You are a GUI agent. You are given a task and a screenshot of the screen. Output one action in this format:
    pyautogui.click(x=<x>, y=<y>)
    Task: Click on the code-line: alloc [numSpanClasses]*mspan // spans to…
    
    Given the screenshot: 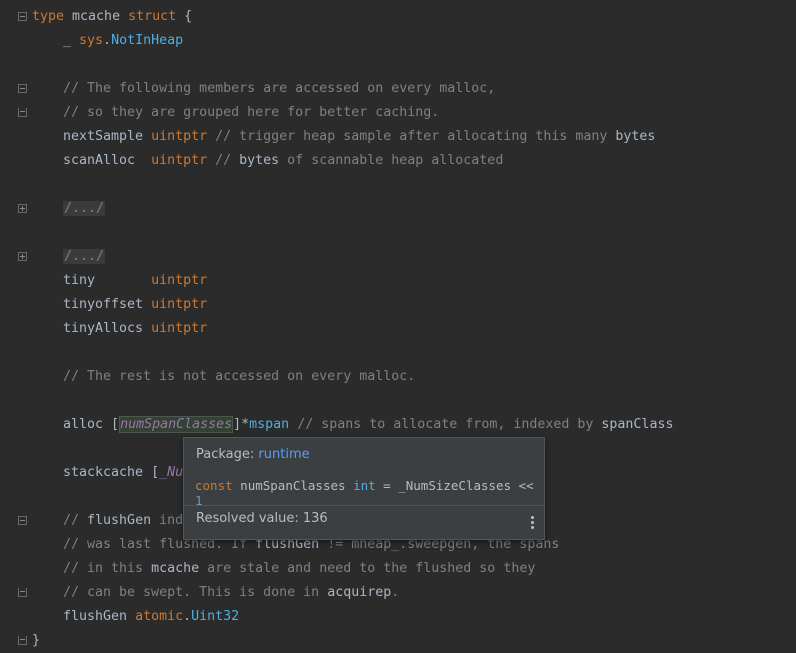 What is the action you would take?
    pyautogui.click(x=368, y=425)
    